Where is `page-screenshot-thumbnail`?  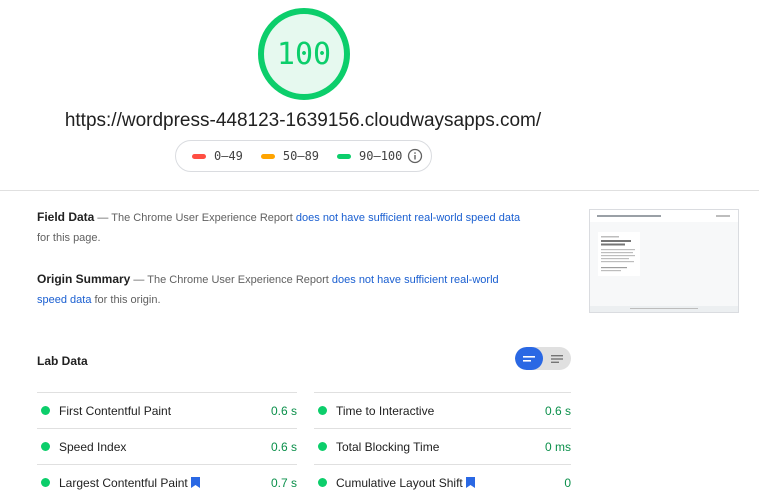
page-screenshot-thumbnail is located at coordinates (664, 261).